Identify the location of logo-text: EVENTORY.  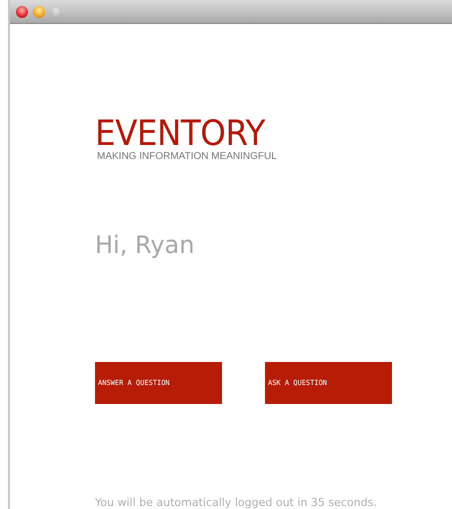
(180, 134).